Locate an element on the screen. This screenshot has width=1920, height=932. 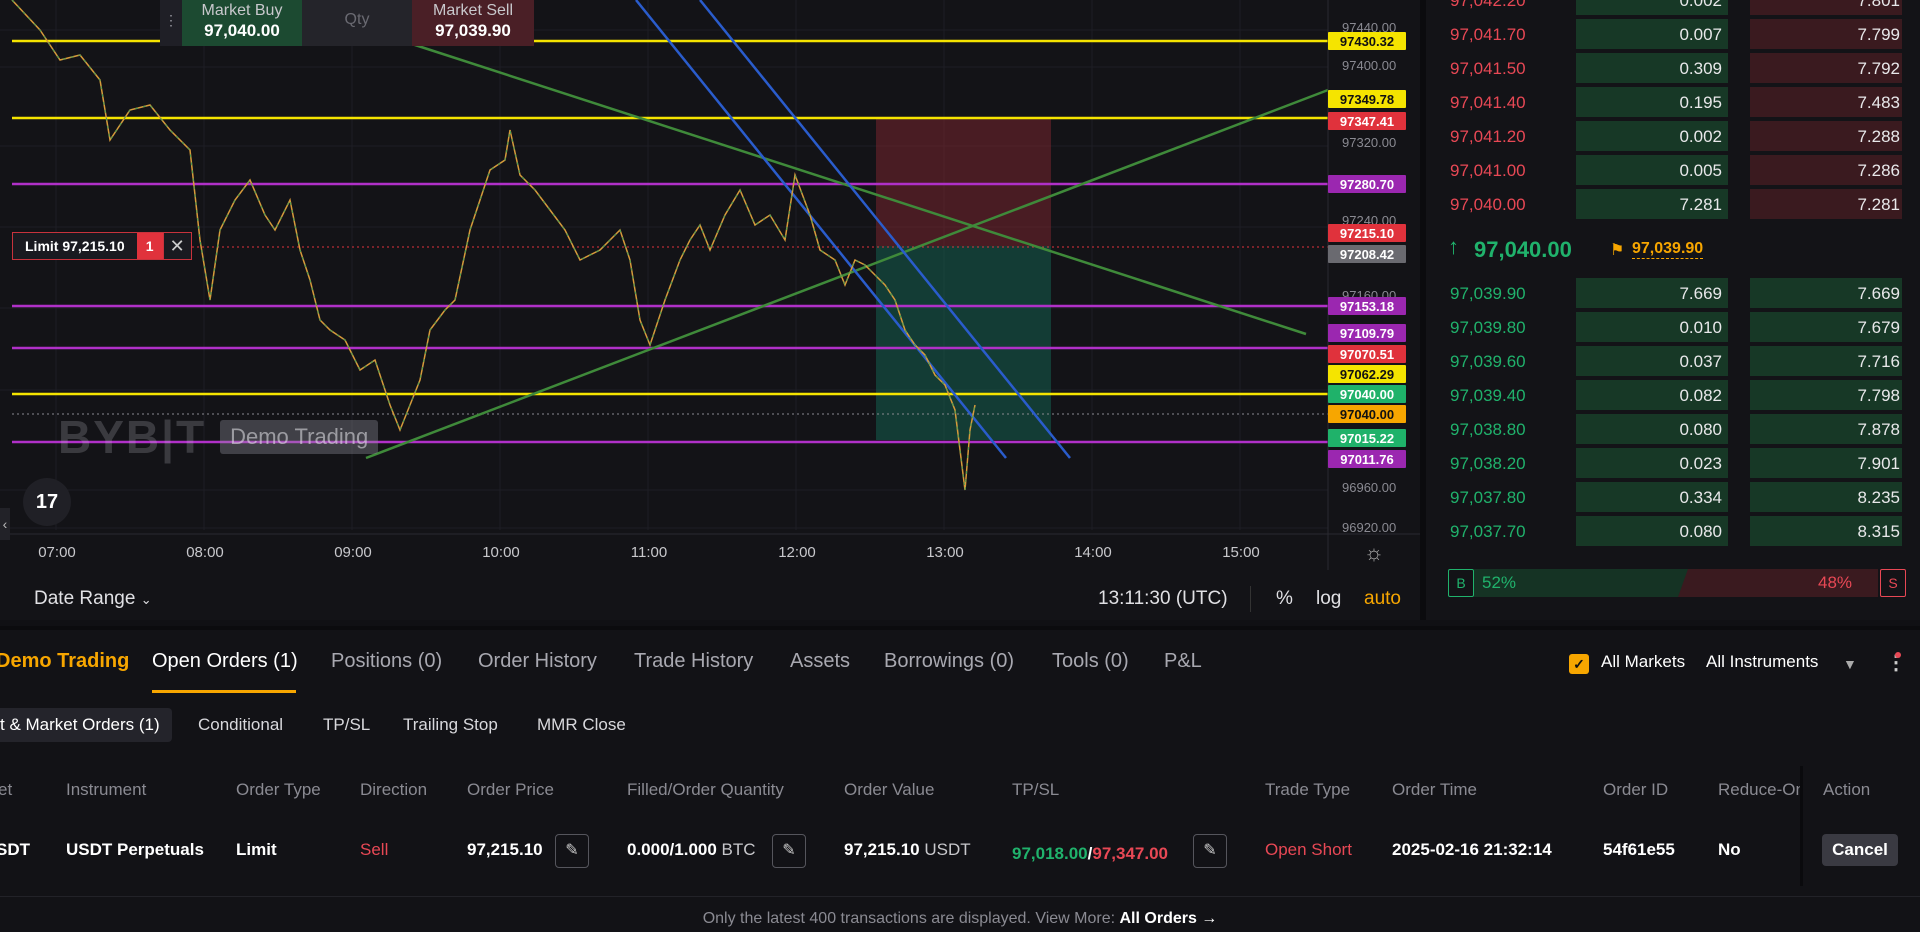
column-header-order-type: Order Type is located at coordinates (278, 789).